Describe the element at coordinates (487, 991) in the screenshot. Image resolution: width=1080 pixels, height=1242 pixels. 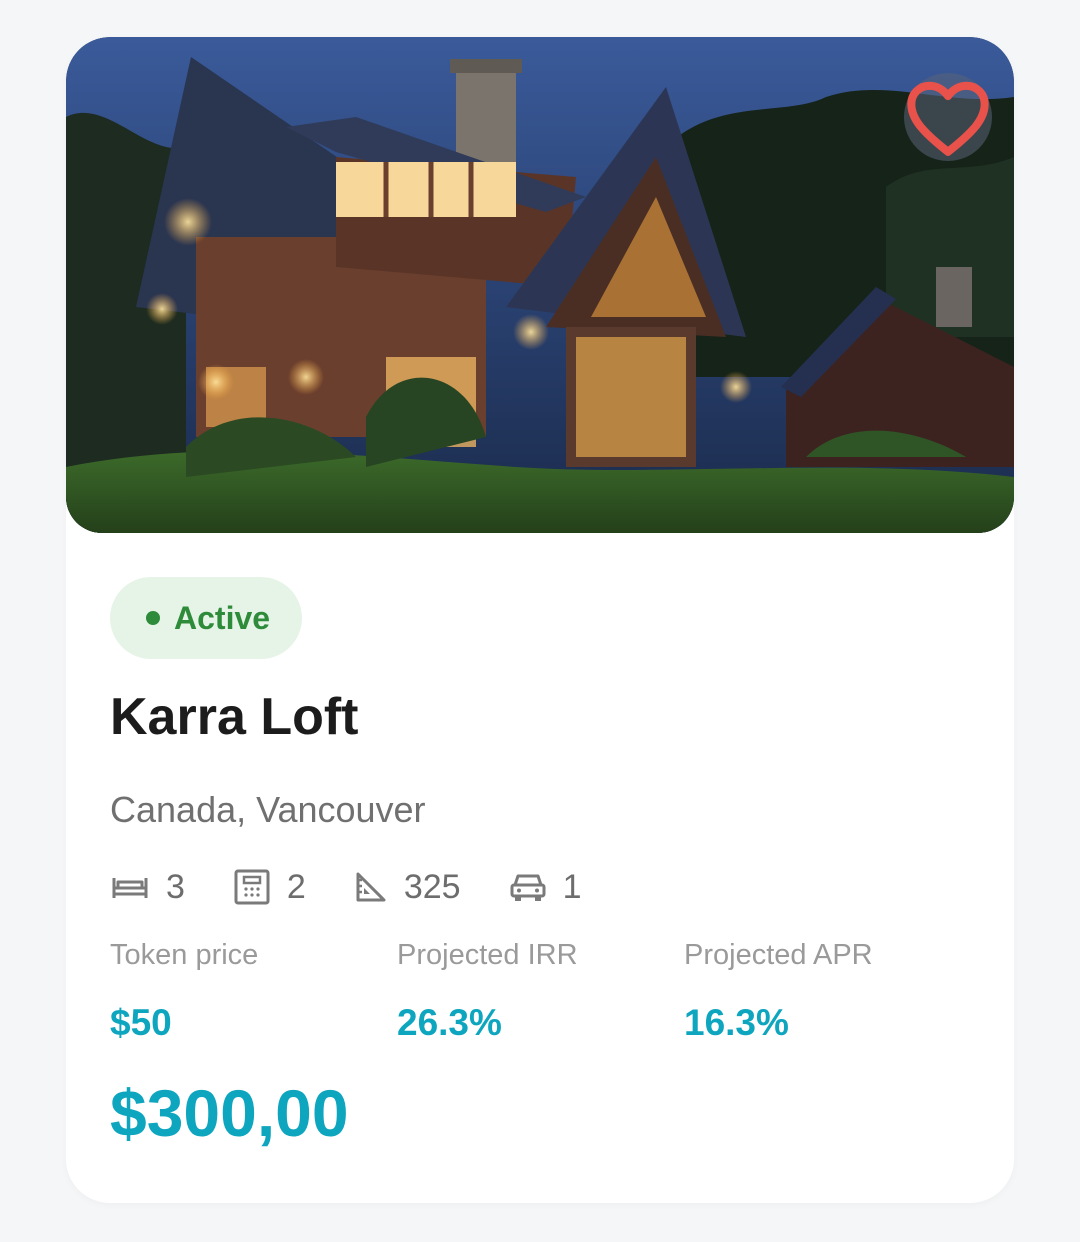
I see `stat-projected-irr: Projected IRR 26.3%` at that location.